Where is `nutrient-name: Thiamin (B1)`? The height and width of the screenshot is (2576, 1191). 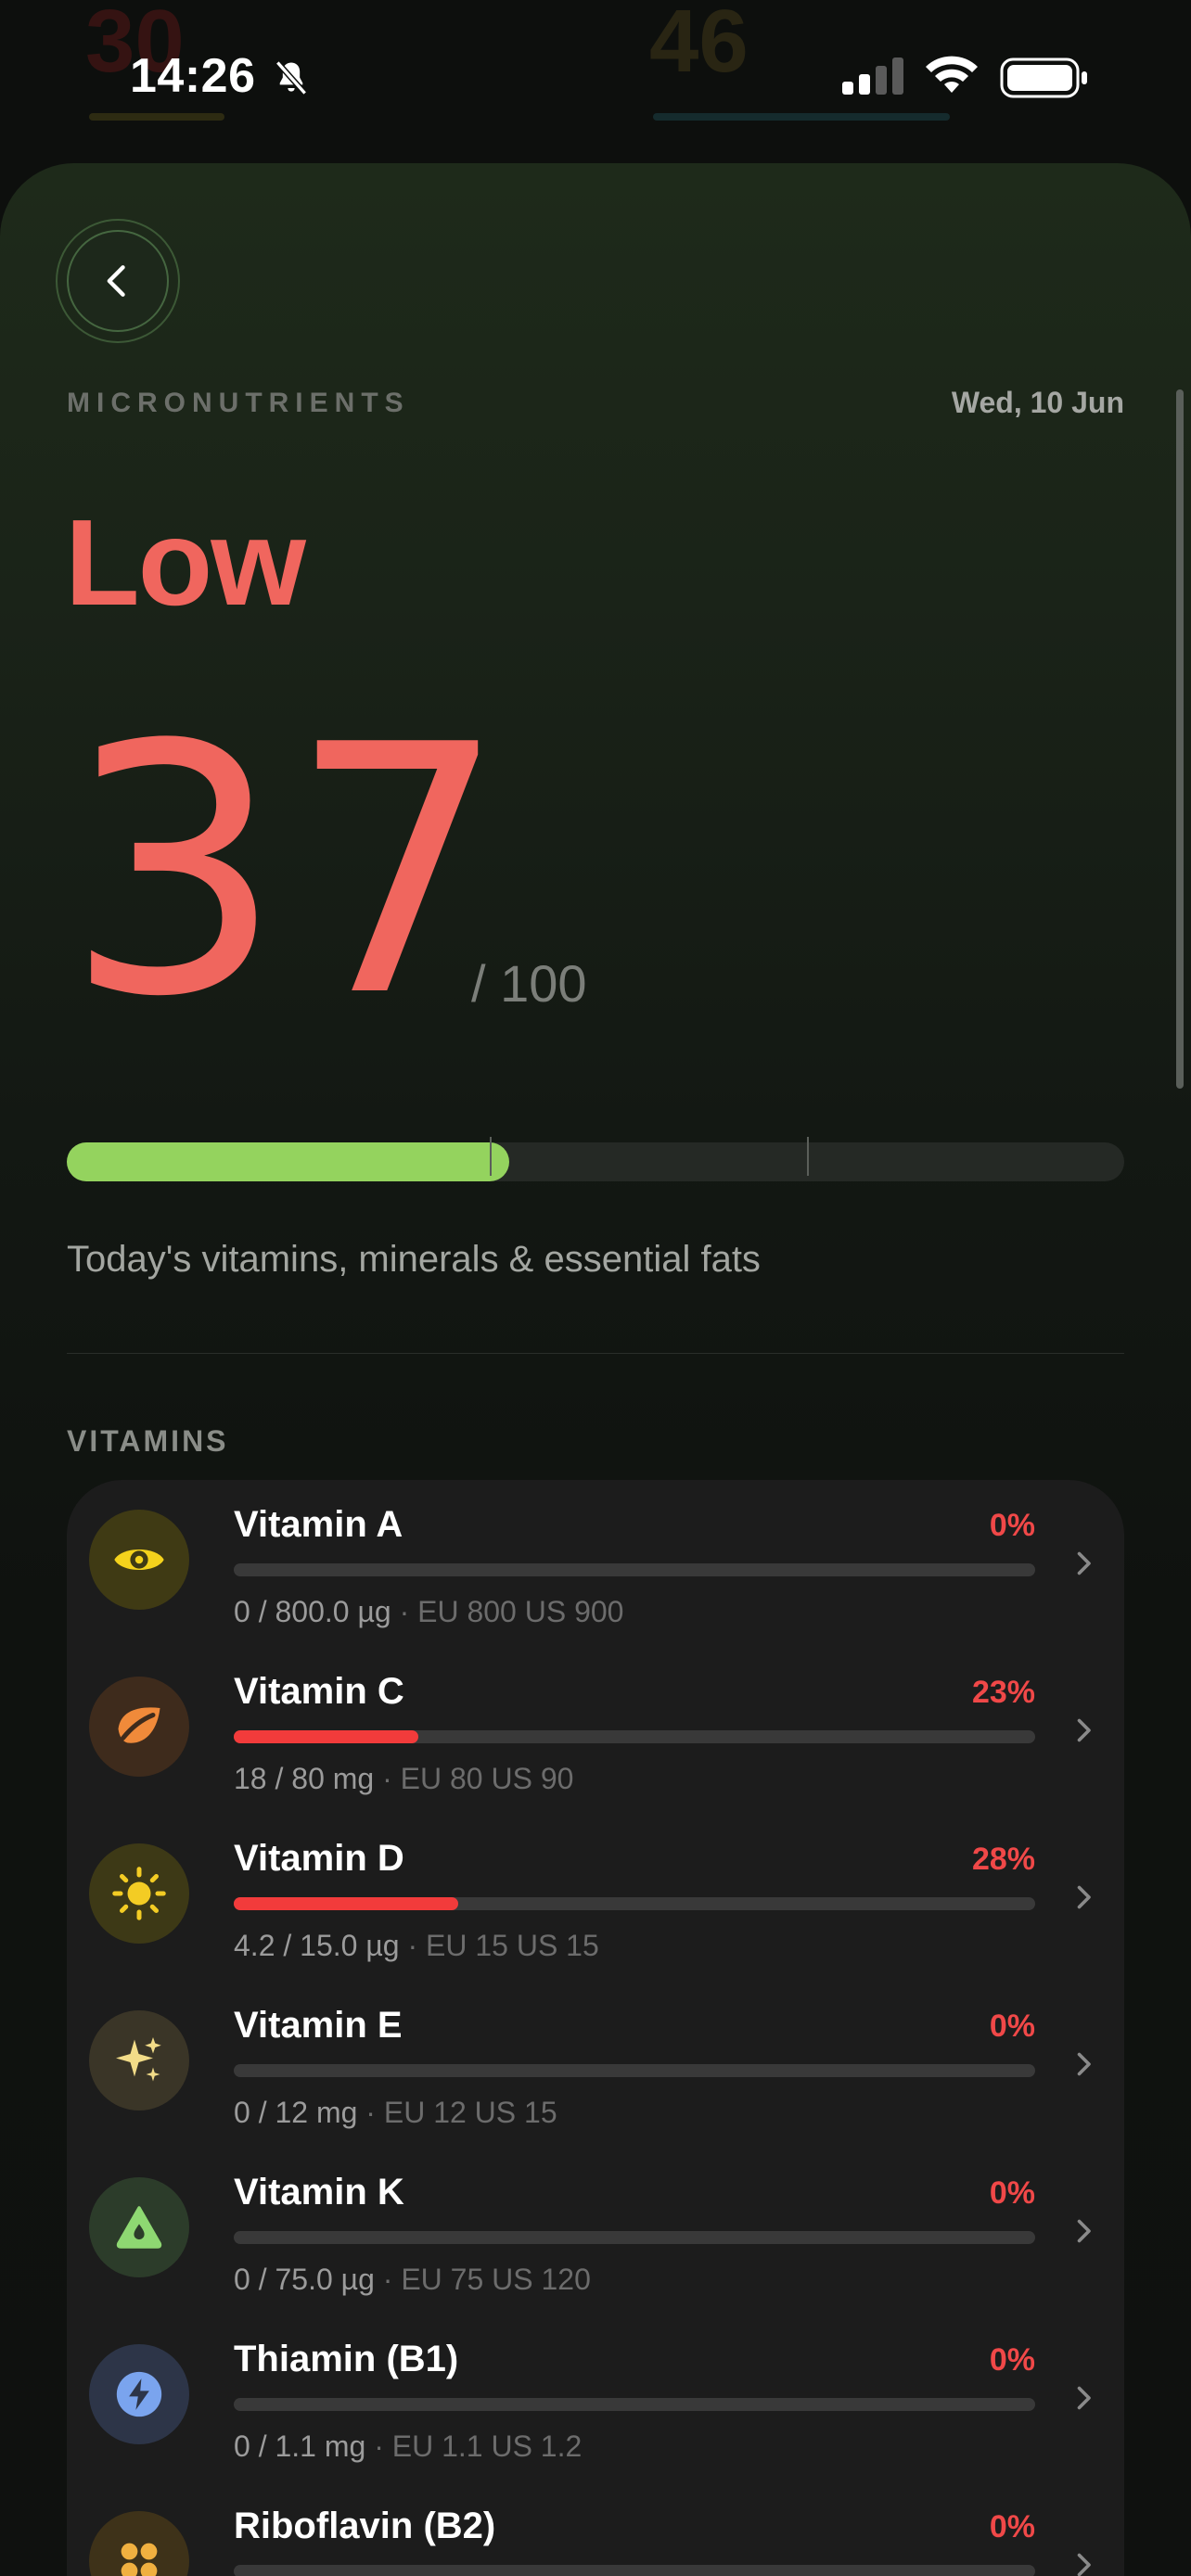
nutrient-name: Thiamin (B1) is located at coordinates (347, 2359).